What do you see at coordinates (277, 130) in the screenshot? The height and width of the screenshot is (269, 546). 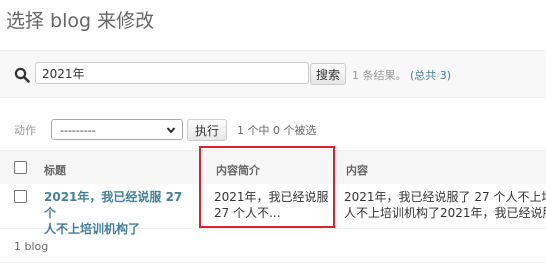 I see `selection-counter: 1 个中 0 个被选` at bounding box center [277, 130].